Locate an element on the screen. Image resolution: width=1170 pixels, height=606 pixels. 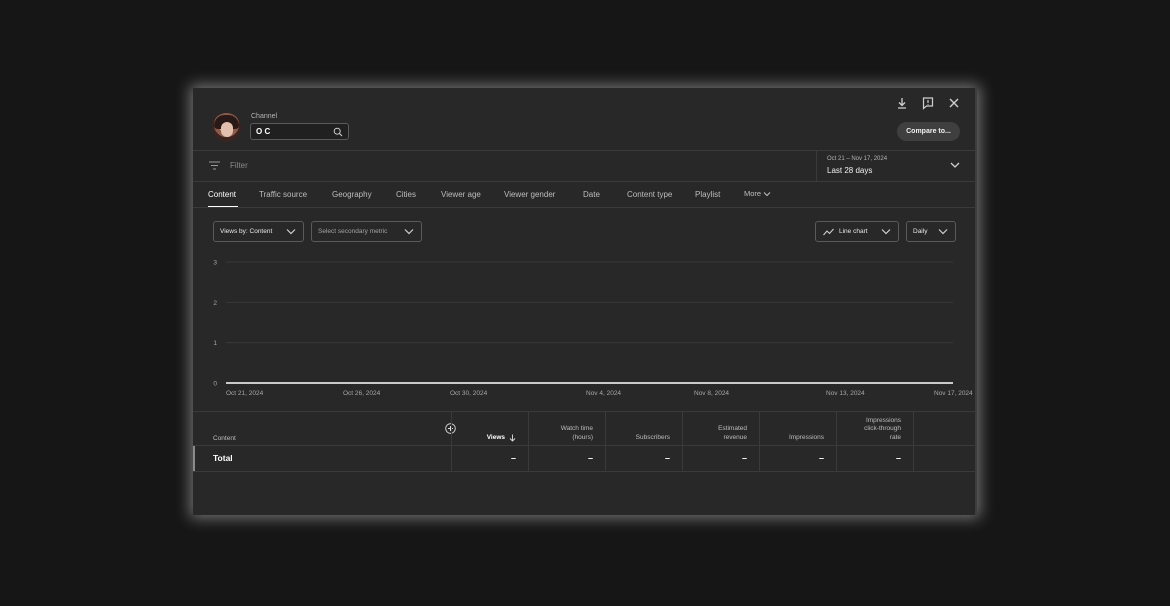
x-tick-label: Nov 8, 2024 is located at coordinates (711, 393).